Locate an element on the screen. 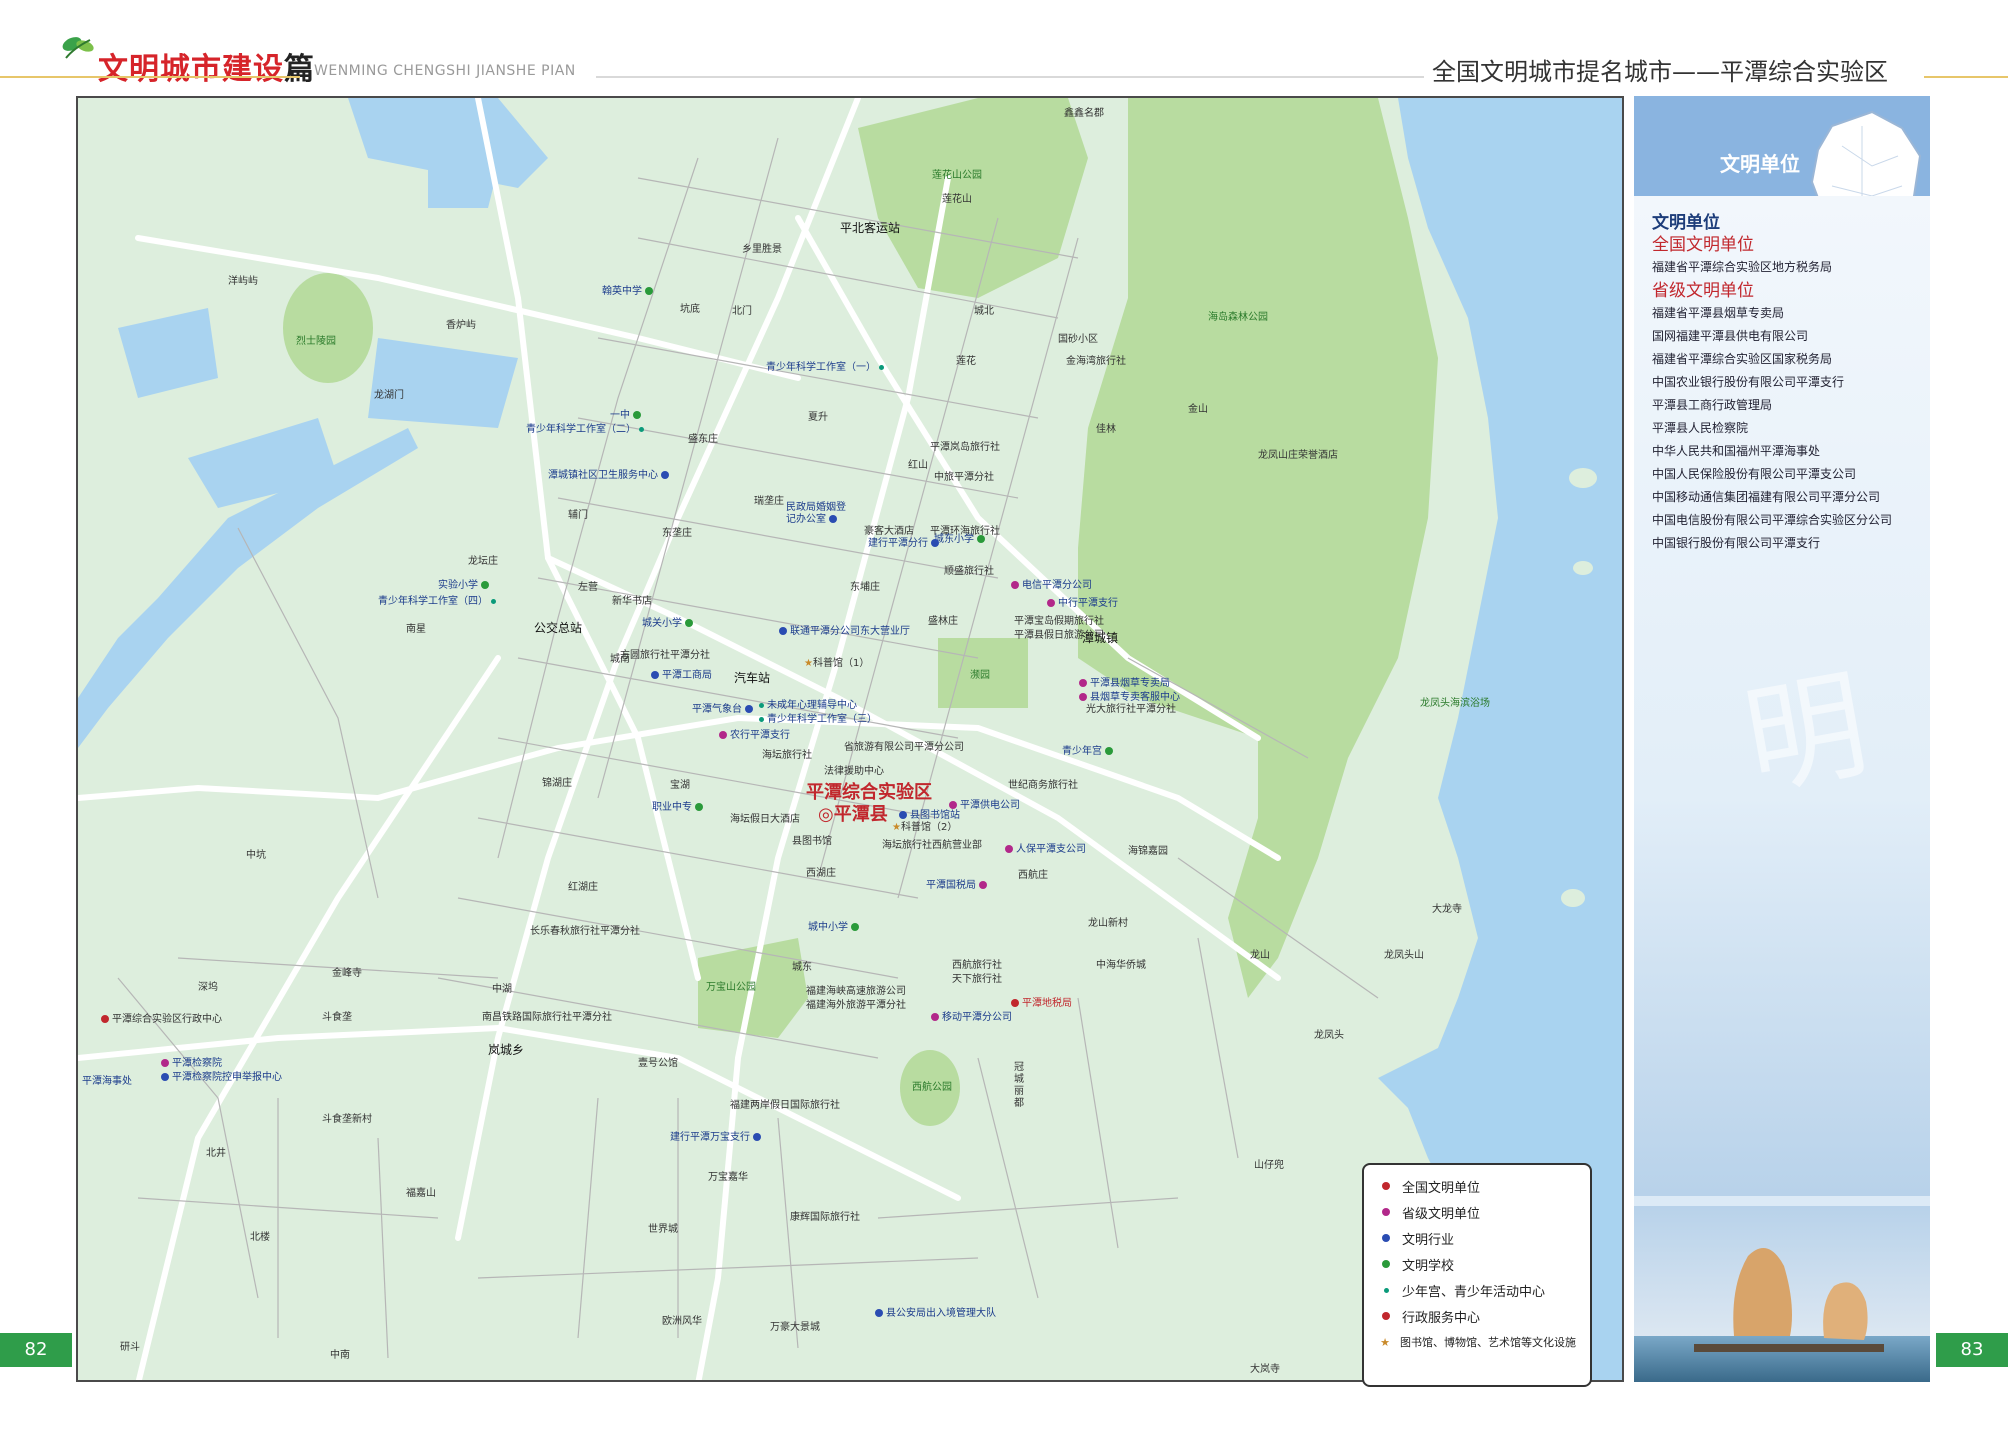 The image size is (2008, 1447). place-label: 斗食垄 is located at coordinates (337, 1017).